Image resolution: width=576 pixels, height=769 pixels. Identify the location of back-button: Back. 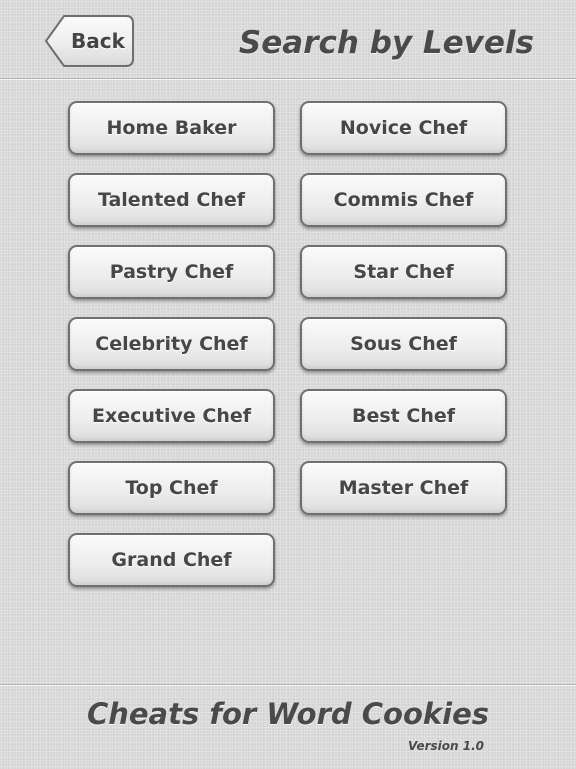
(89, 41).